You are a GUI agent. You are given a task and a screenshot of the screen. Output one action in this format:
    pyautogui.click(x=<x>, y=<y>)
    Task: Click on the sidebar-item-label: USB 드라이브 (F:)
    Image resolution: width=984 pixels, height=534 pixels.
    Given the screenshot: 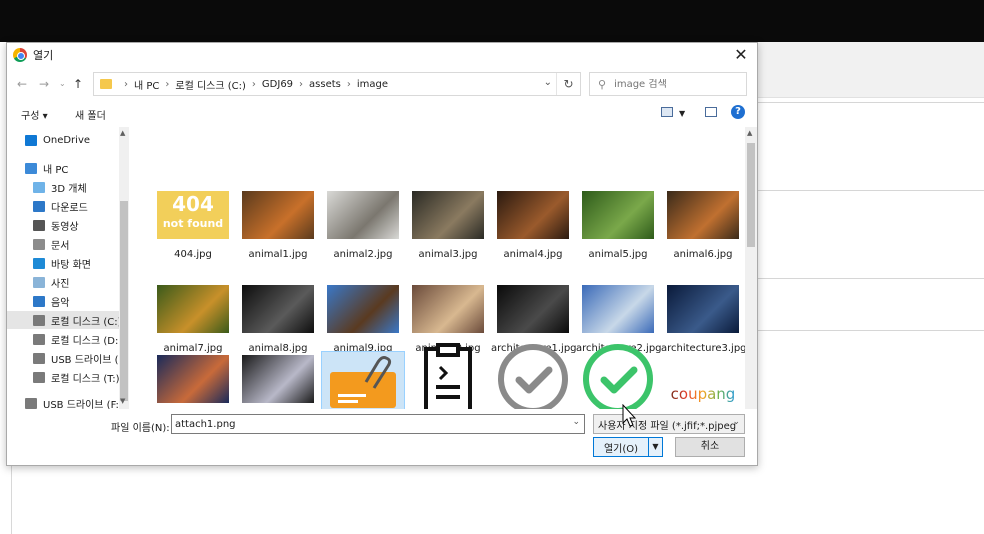 What is the action you would take?
    pyautogui.click(x=81, y=404)
    